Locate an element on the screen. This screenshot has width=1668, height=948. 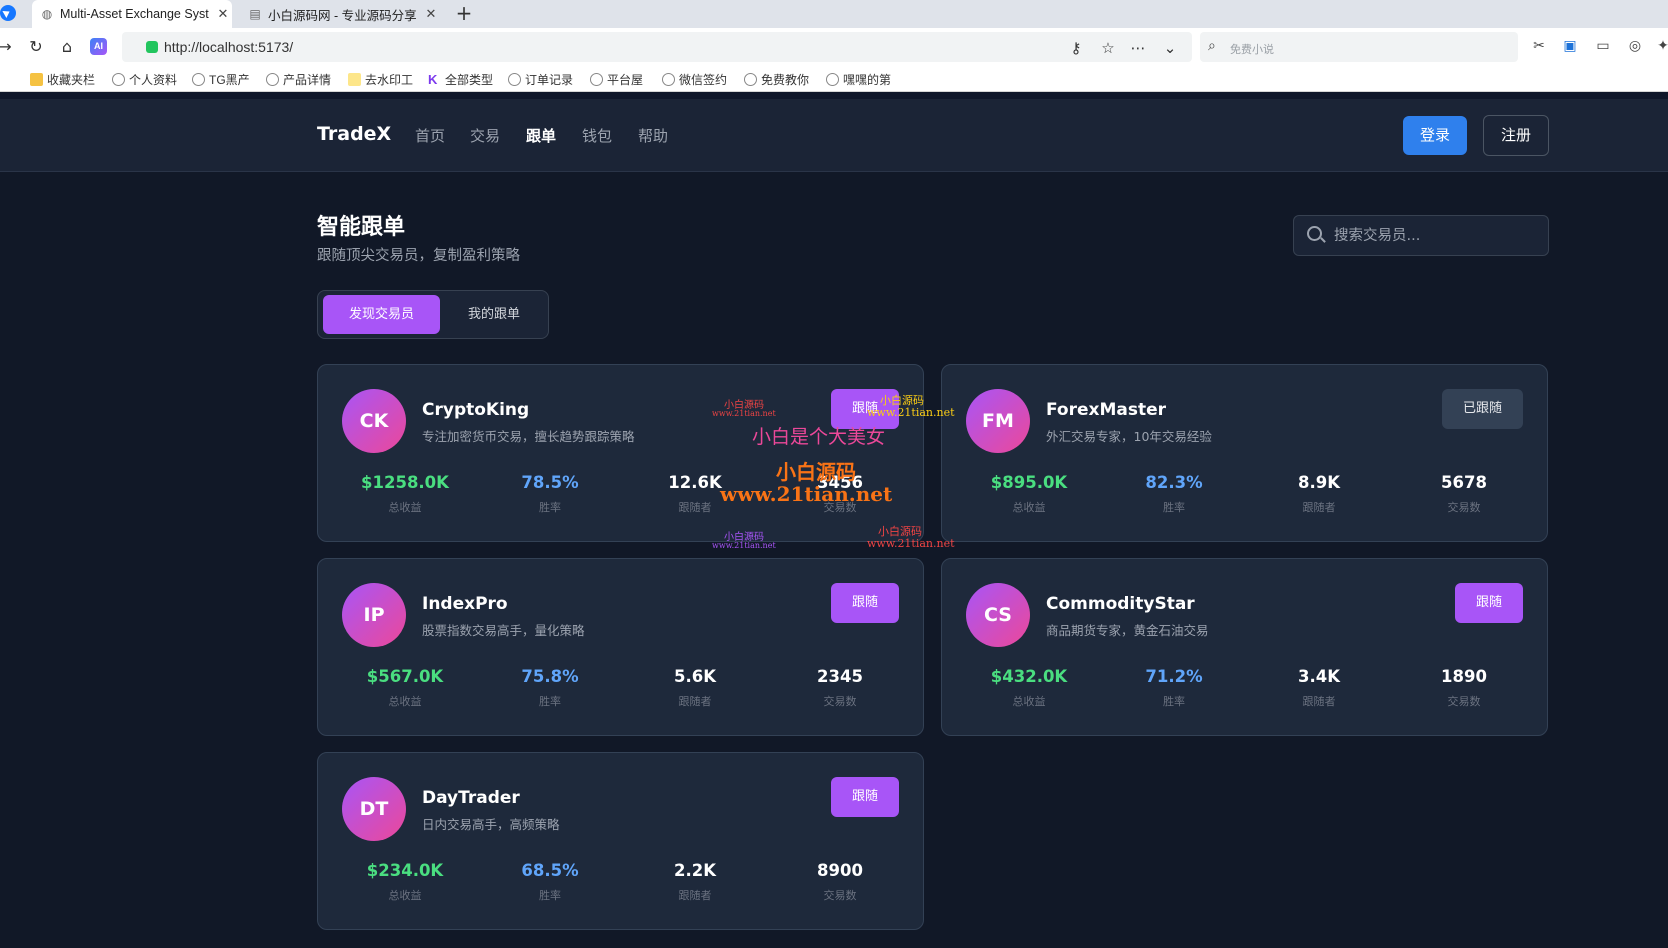
url-text: http://localhost:5173/ is located at coordinates (228, 47).